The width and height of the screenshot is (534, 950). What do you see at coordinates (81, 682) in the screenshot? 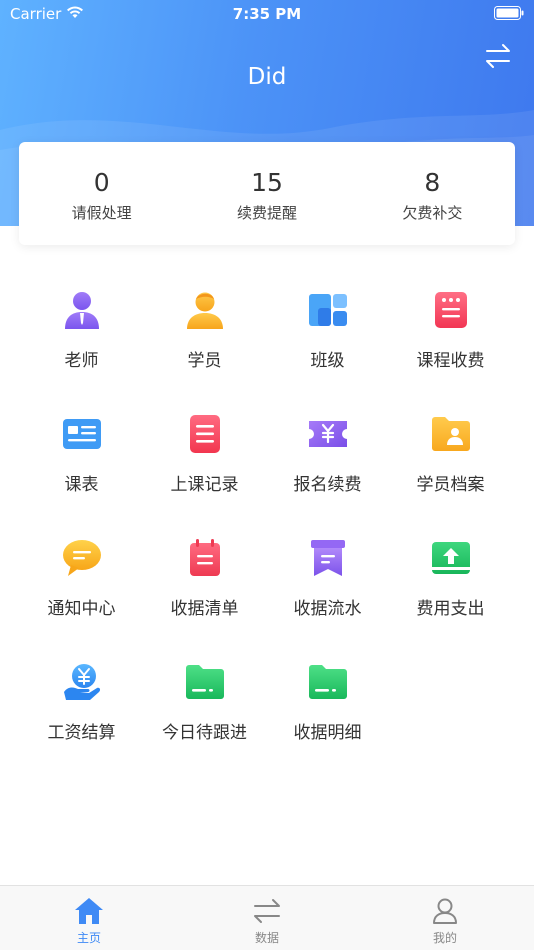
I see `salary-icon` at bounding box center [81, 682].